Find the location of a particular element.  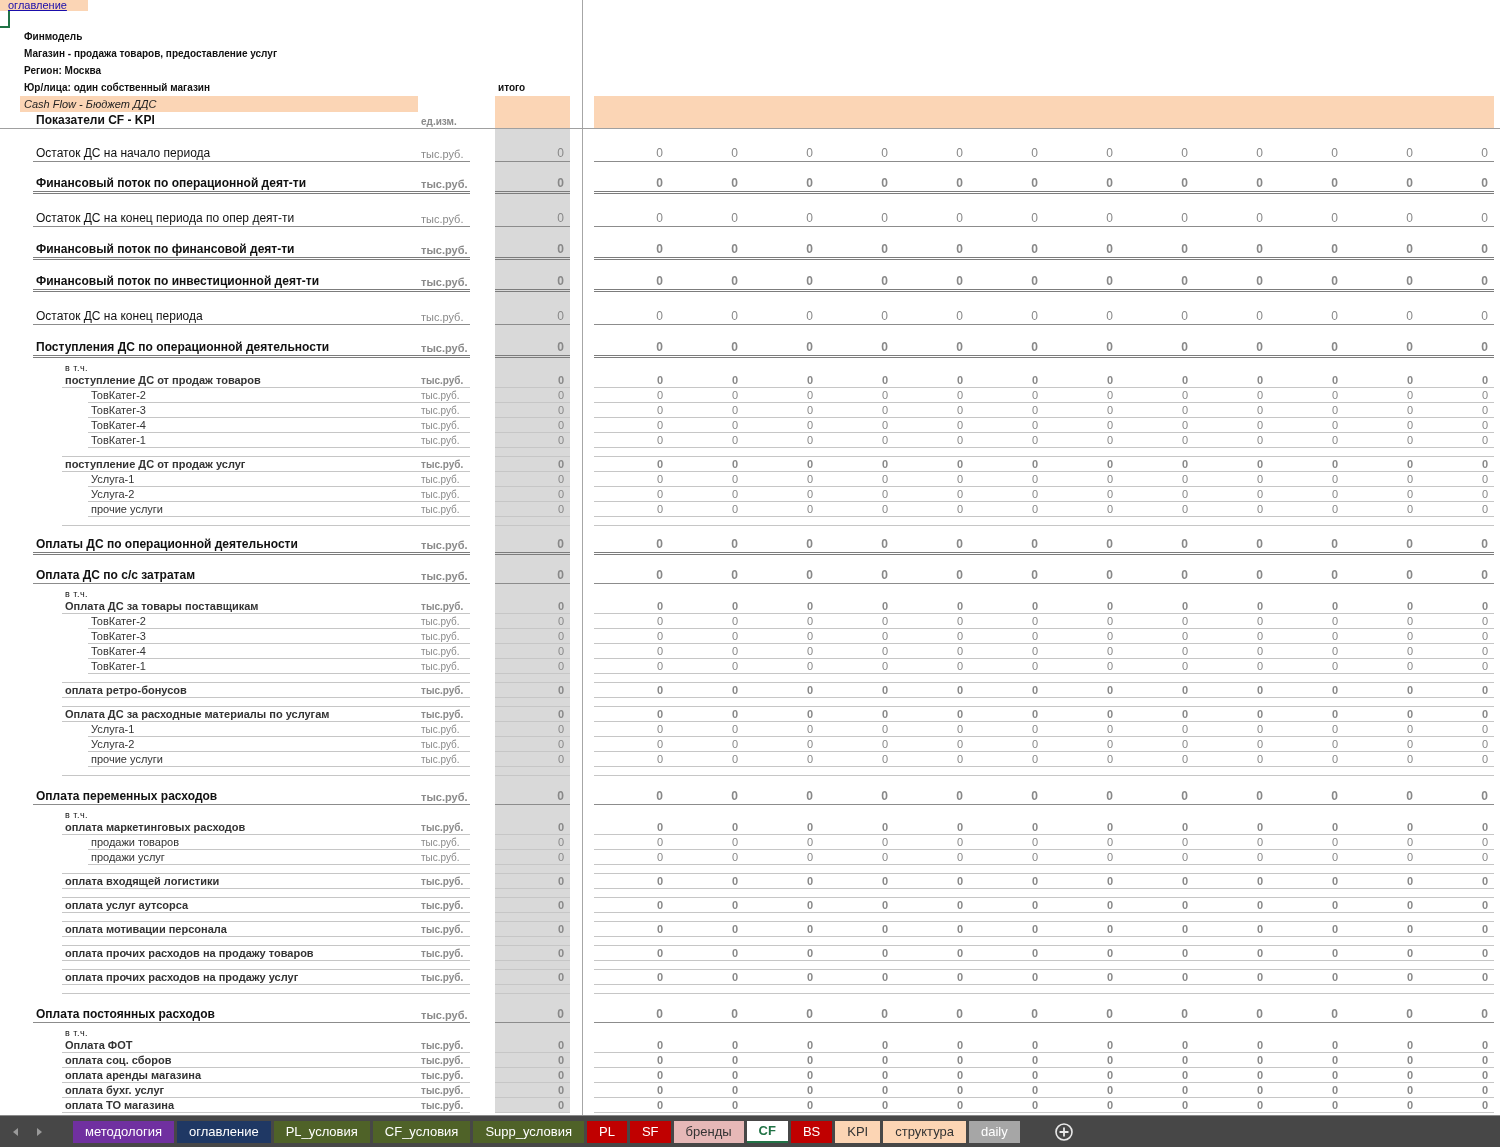

sheet-tab: PL_условия is located at coordinates (321, 1131).